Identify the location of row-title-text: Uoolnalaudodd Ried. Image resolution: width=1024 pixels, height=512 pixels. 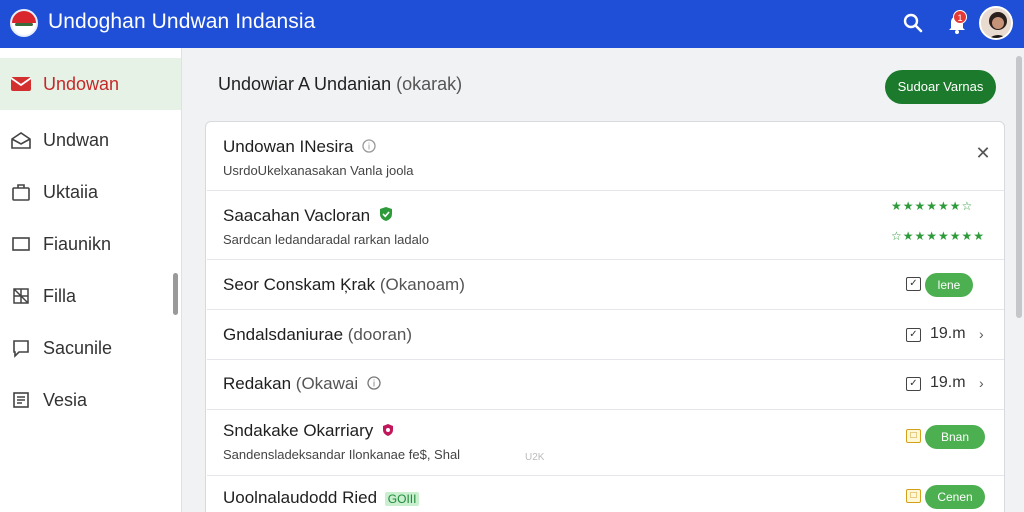
(300, 497).